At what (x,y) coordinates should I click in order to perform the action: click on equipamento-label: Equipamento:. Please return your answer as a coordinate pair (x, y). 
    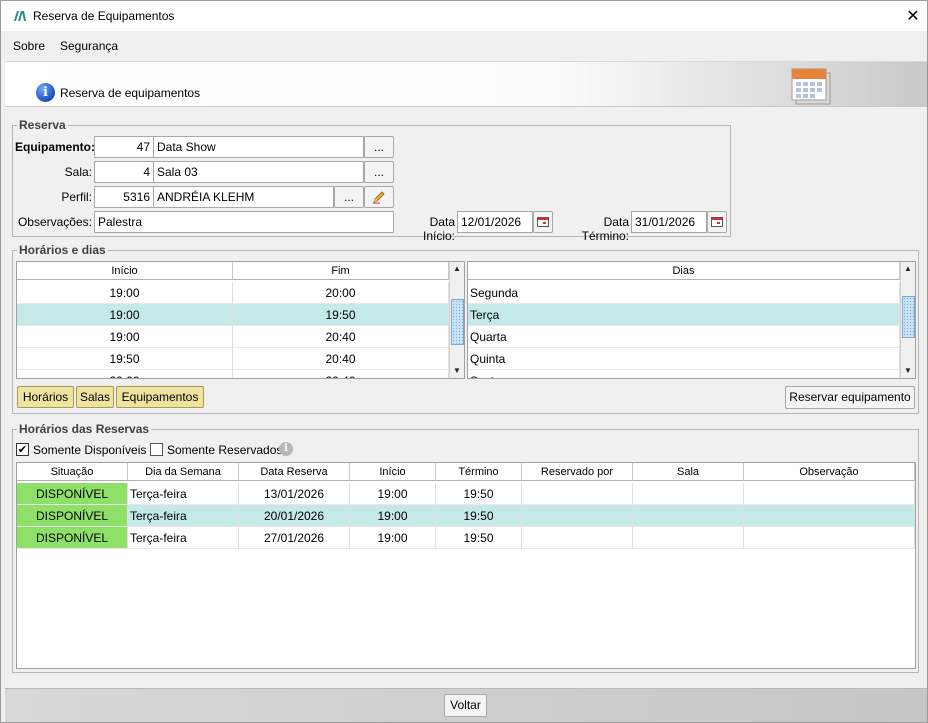
    Looking at the image, I should click on (55, 147).